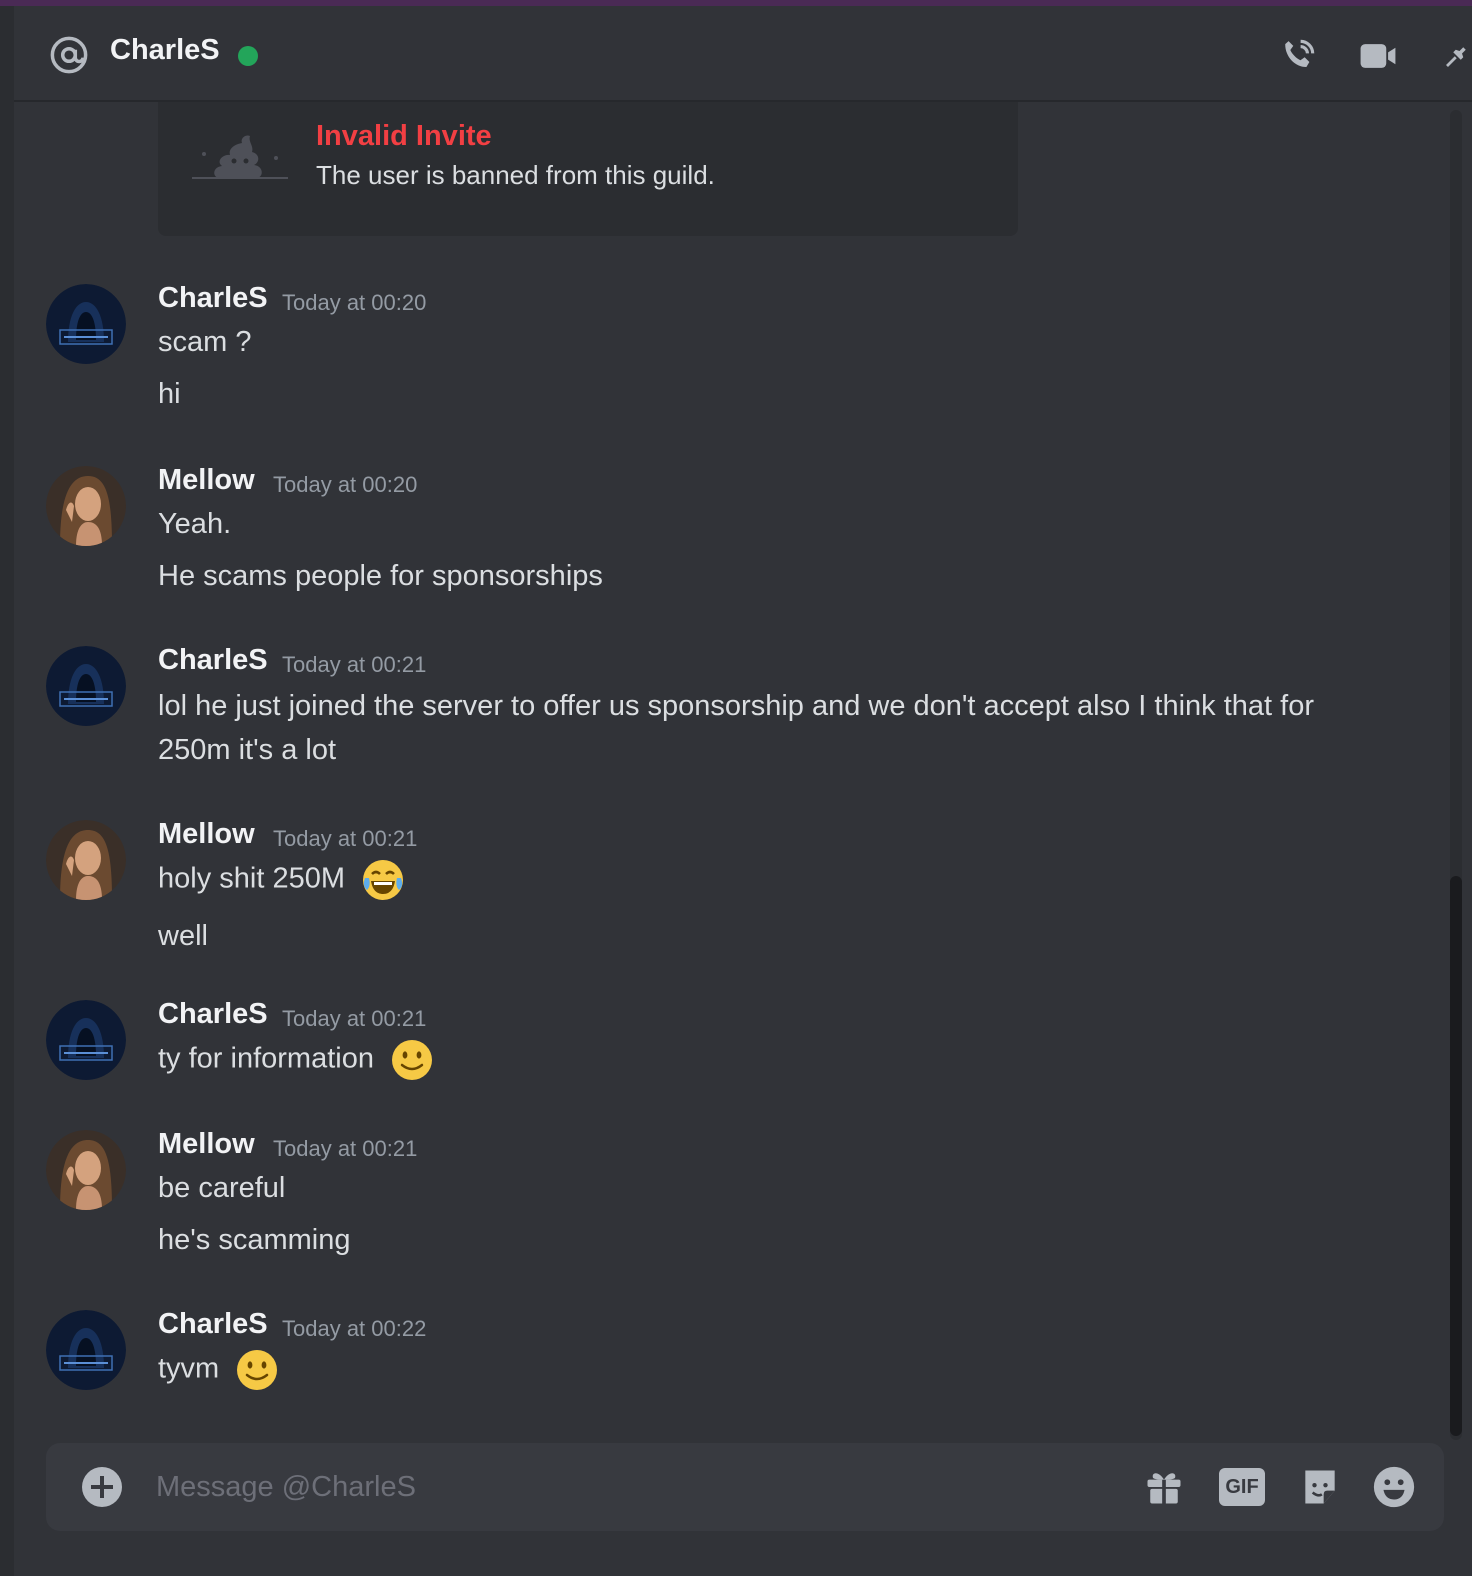 The image size is (1472, 1576). Describe the element at coordinates (183, 936) in the screenshot. I see `message-text: well` at that location.